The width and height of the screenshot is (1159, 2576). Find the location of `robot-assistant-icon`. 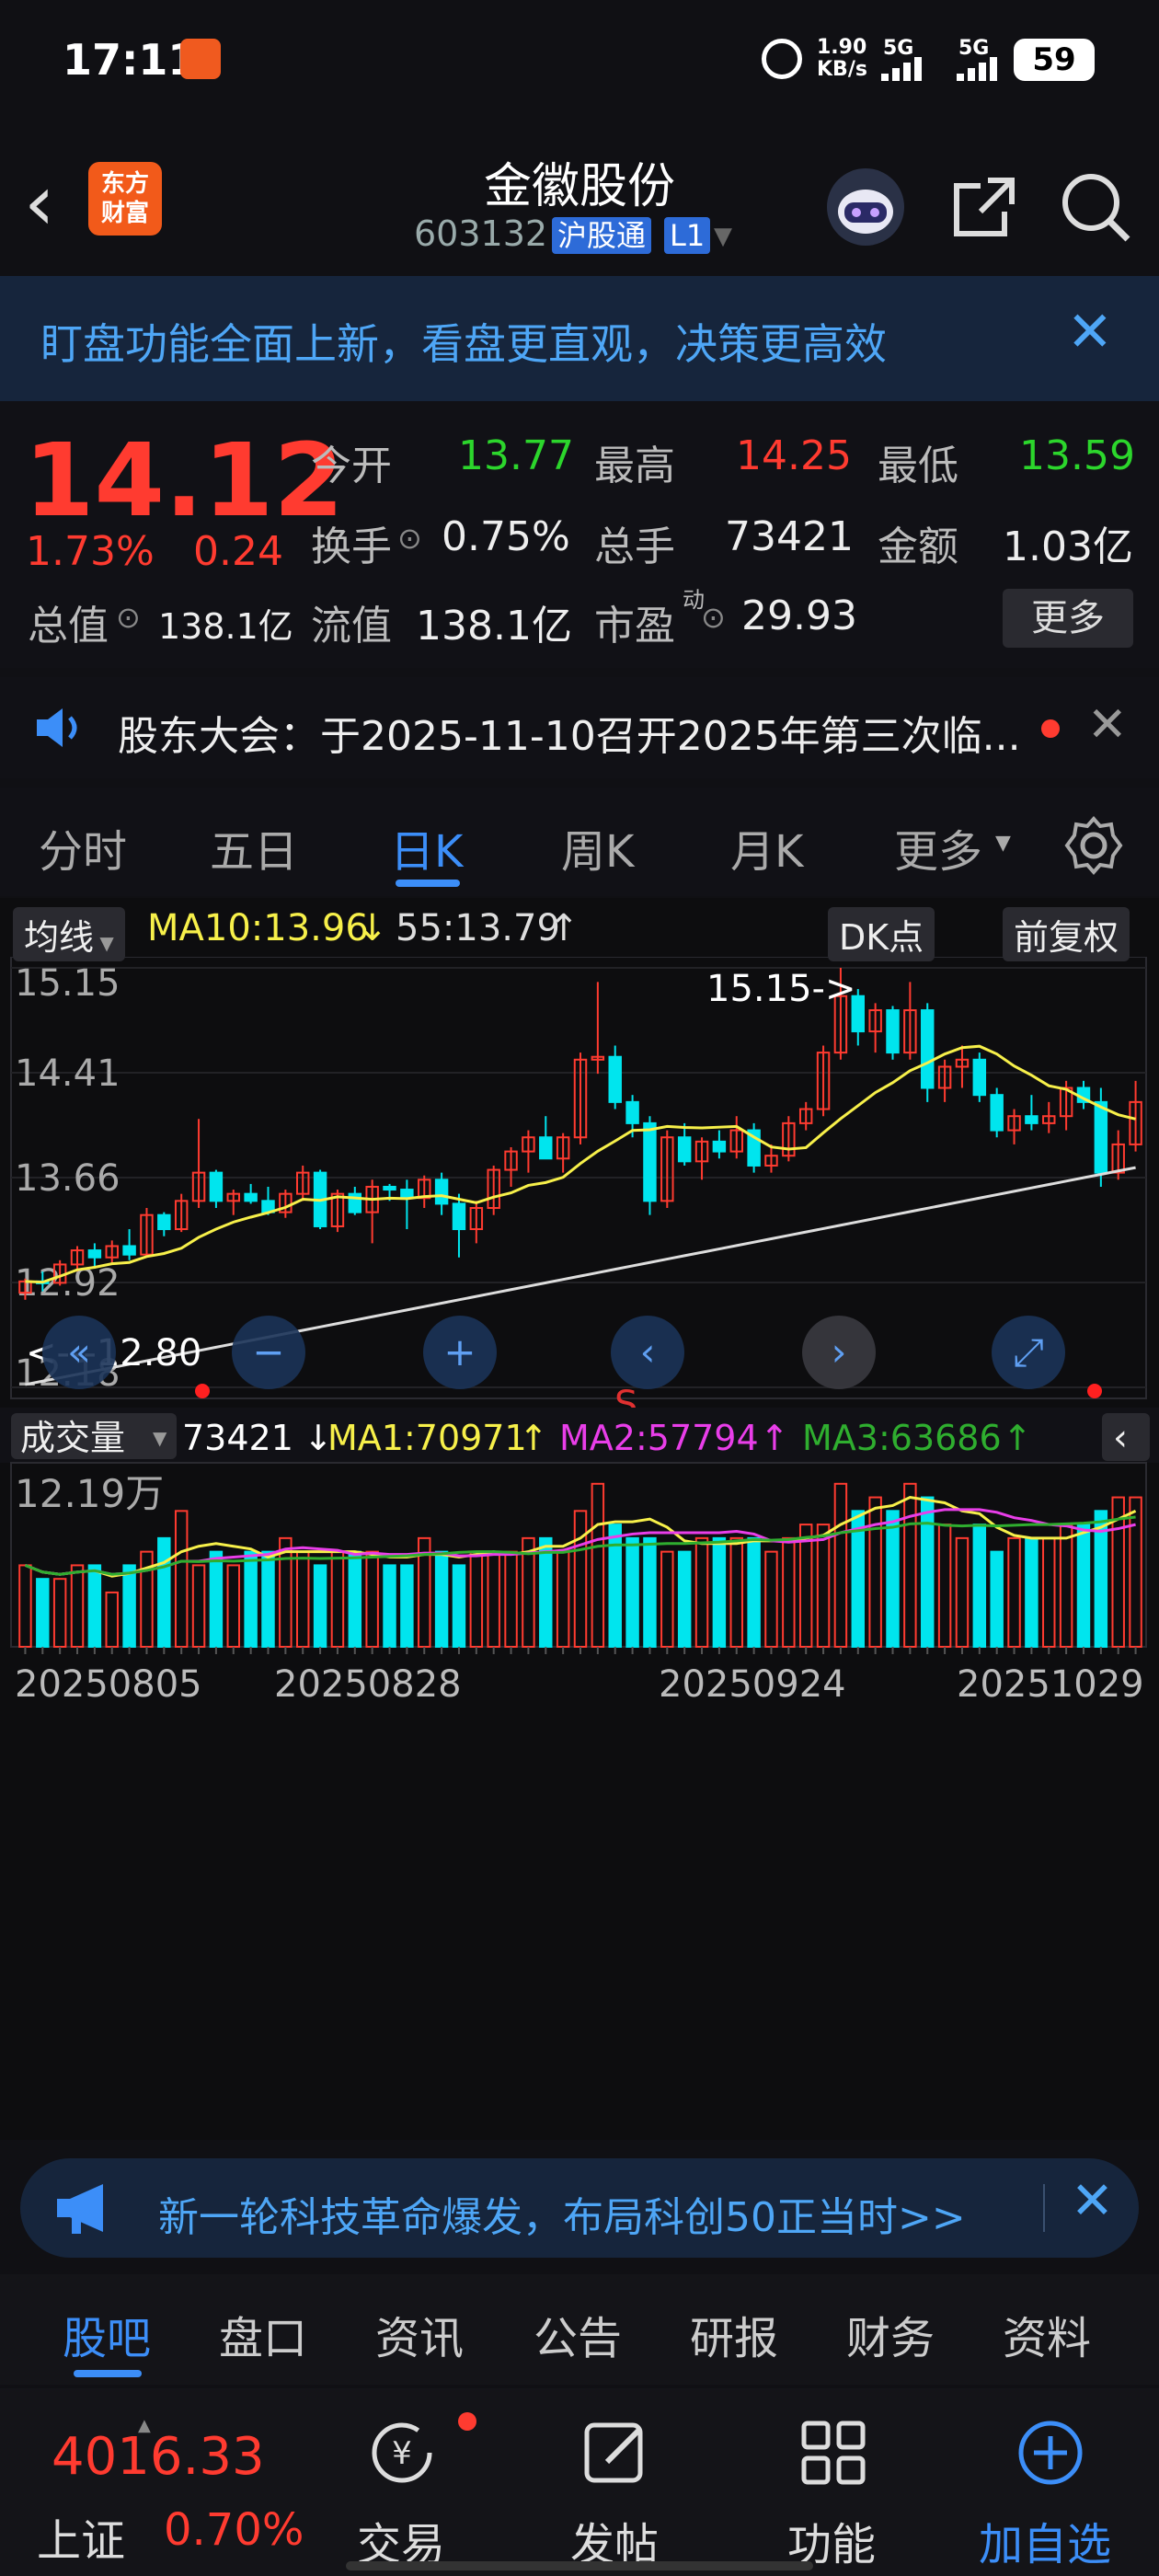

robot-assistant-icon is located at coordinates (865, 207).